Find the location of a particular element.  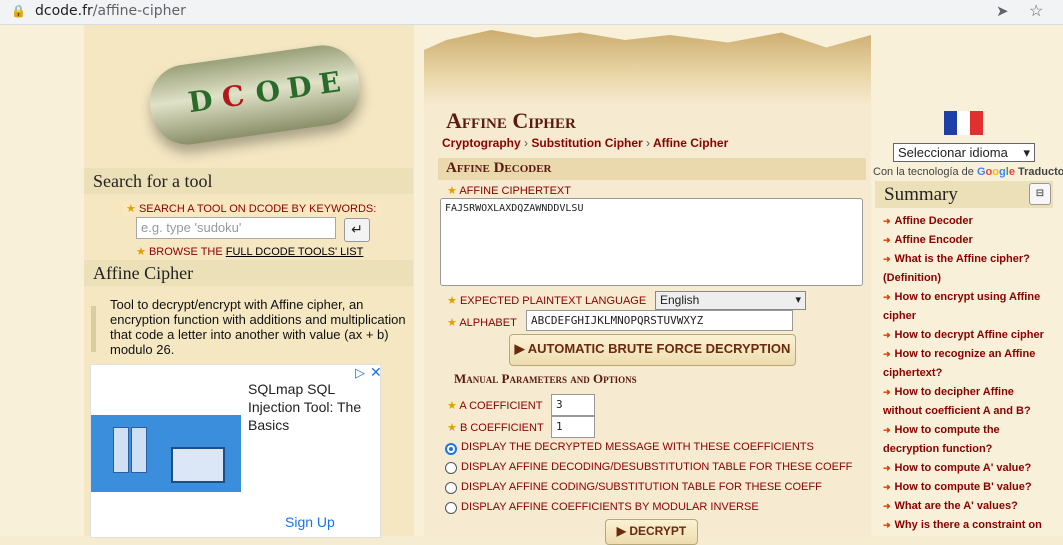

google-logo: Google is located at coordinates (996, 172).